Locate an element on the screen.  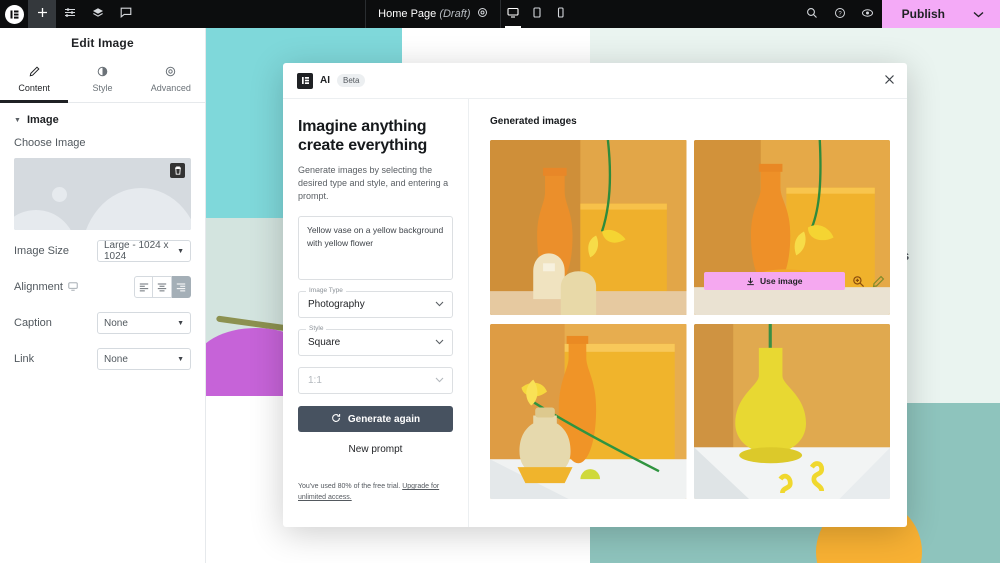
top-bar: Home Page (Draft) ? Publish is located at coordinates (500, 14).